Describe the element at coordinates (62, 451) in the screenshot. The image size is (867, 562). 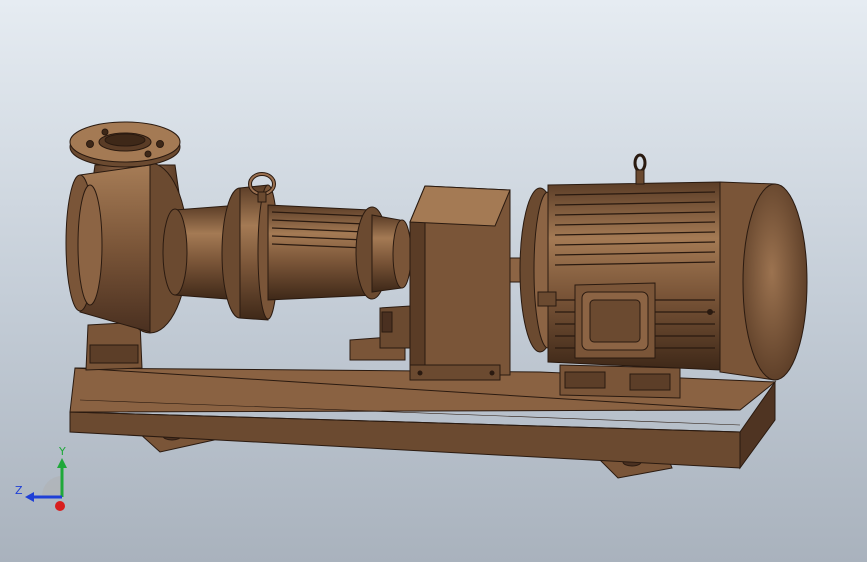
I see `y-axis-label: Y` at that location.